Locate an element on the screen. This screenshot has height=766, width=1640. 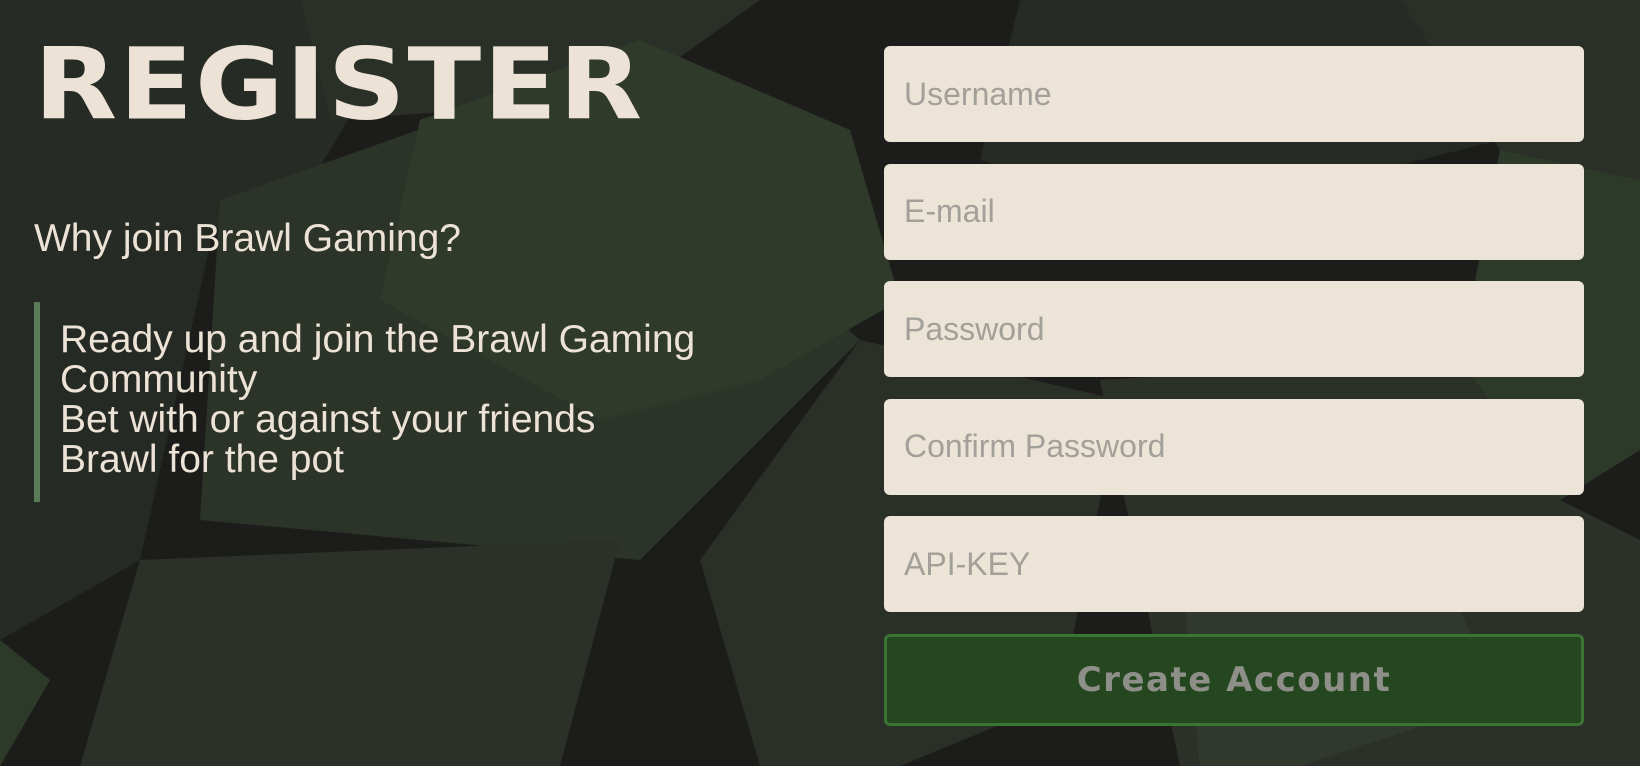
password-input is located at coordinates (1234, 329).